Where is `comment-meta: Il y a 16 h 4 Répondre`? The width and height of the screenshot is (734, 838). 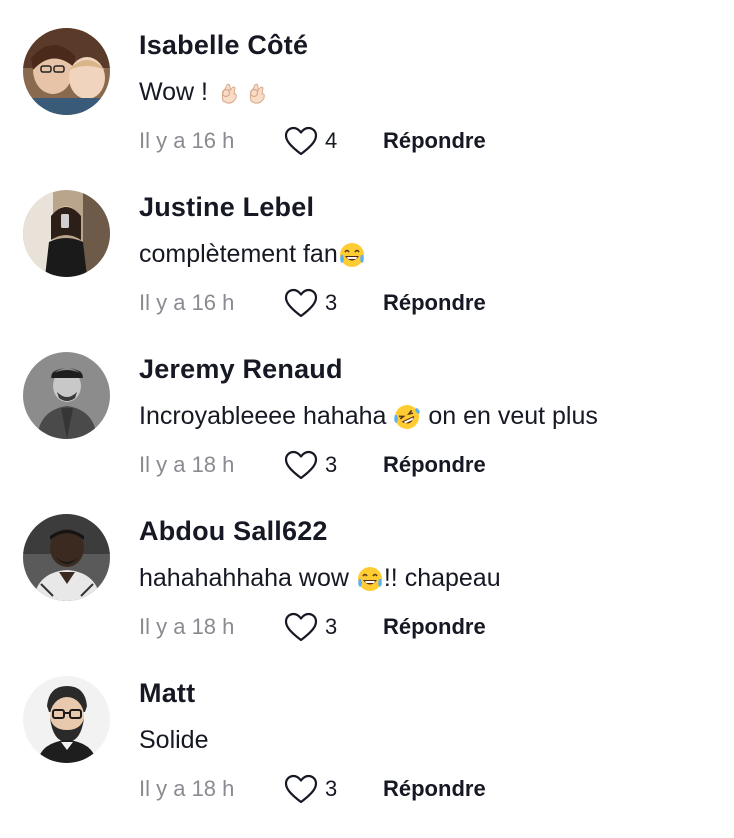 comment-meta: Il y a 16 h 4 Répondre is located at coordinates (389, 142).